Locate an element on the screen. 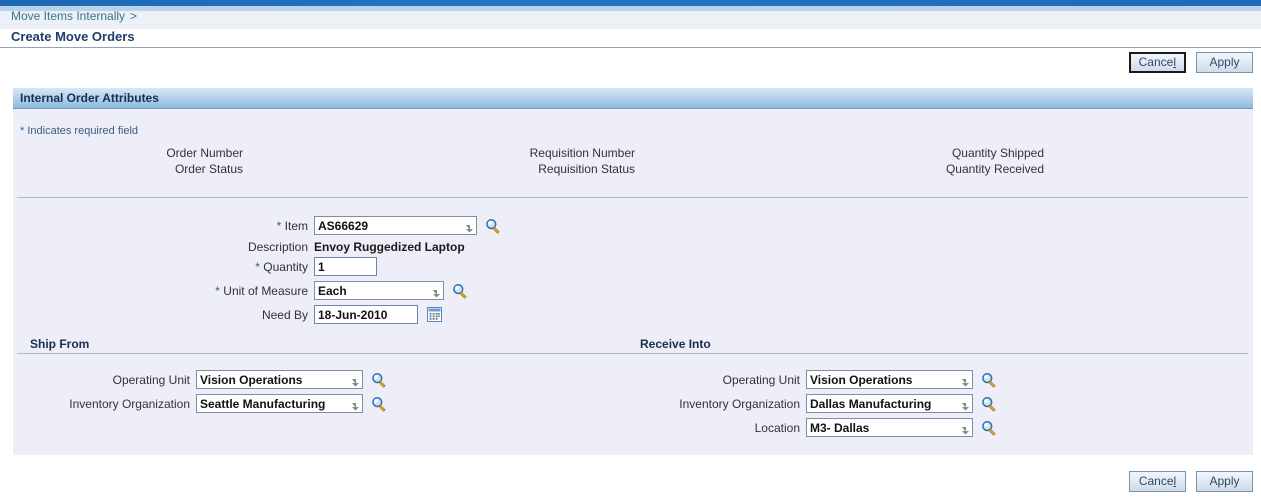 This screenshot has height=504, width=1261. top-action-bar: Cancel Apply is located at coordinates (1190, 62).